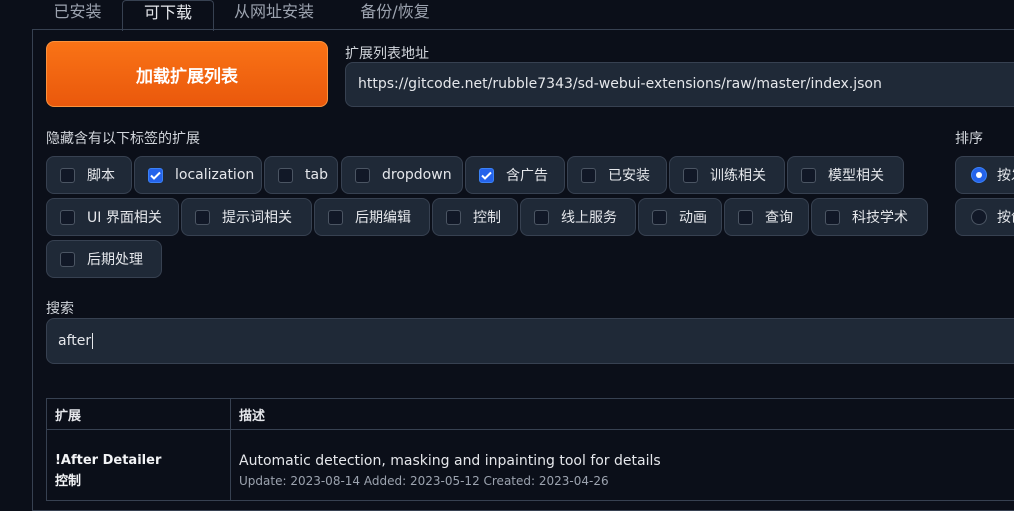  I want to click on tag-checkbox-installed: 已安装, so click(617, 175).